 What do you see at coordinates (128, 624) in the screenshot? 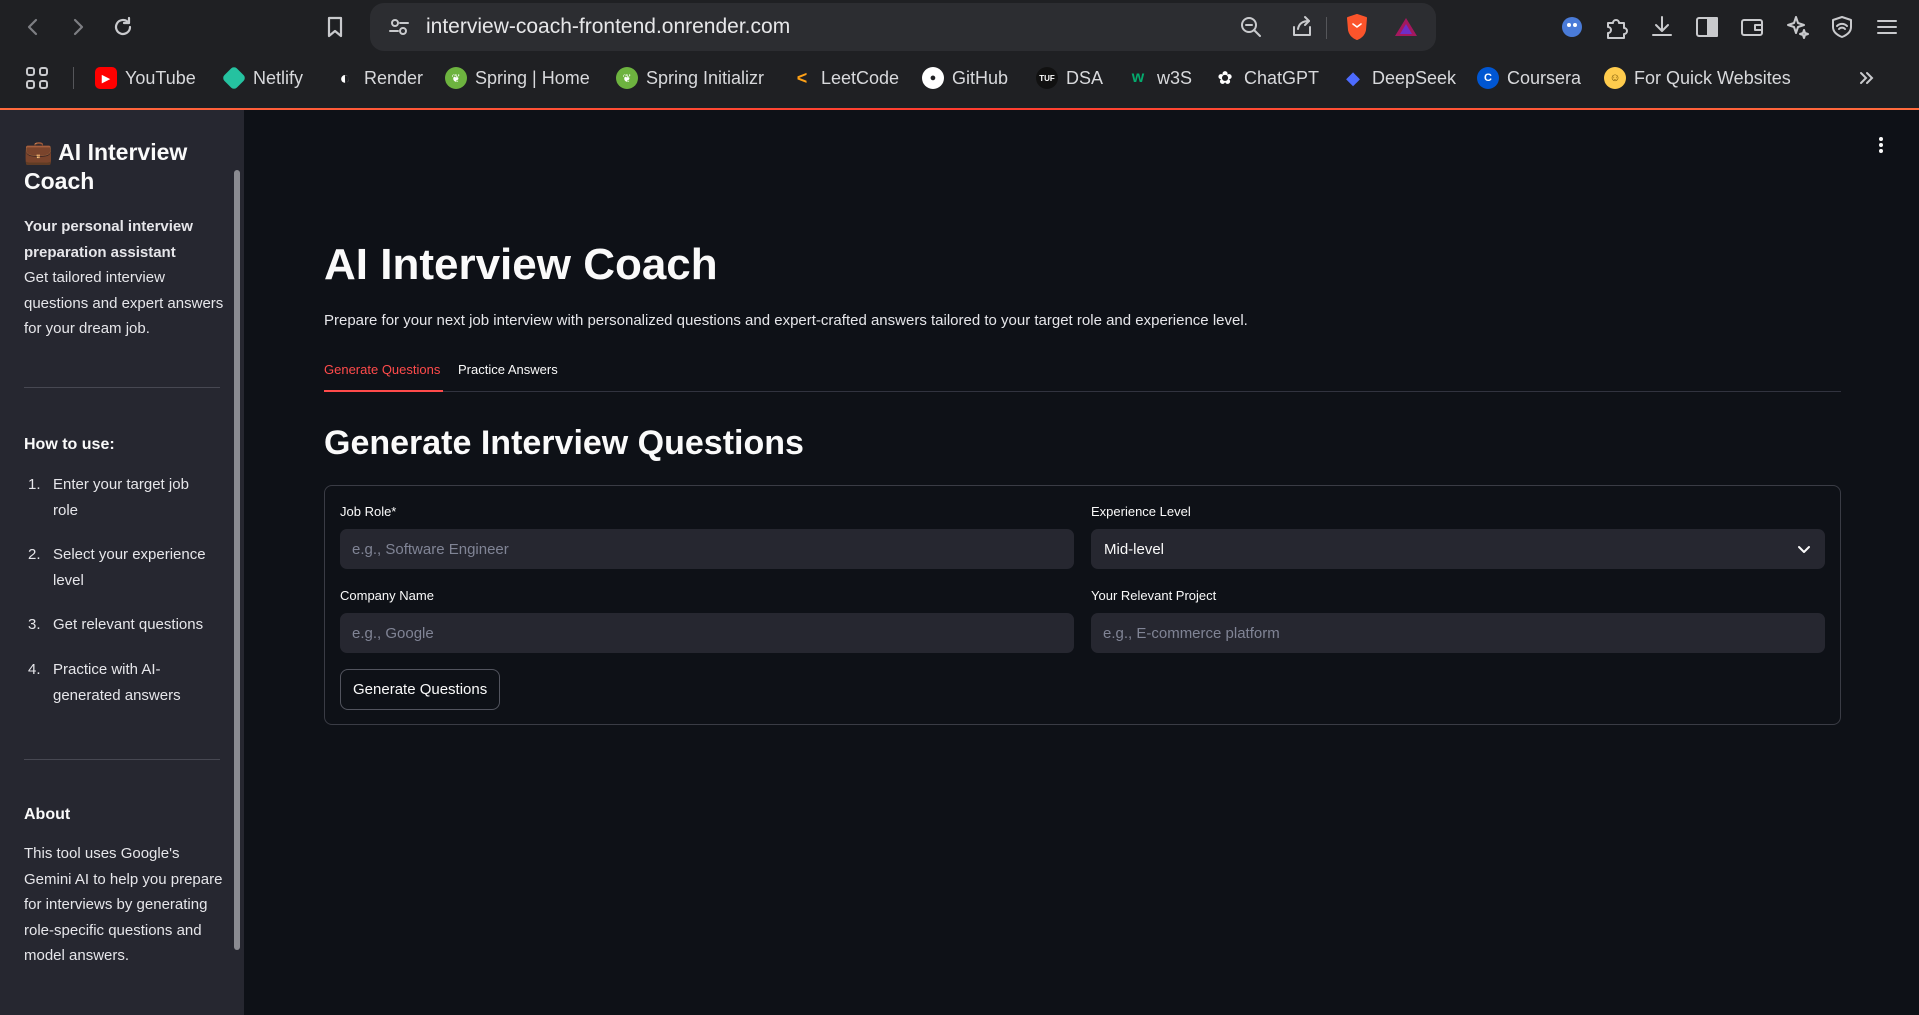
I see `step-text: Get relevant questions` at bounding box center [128, 624].